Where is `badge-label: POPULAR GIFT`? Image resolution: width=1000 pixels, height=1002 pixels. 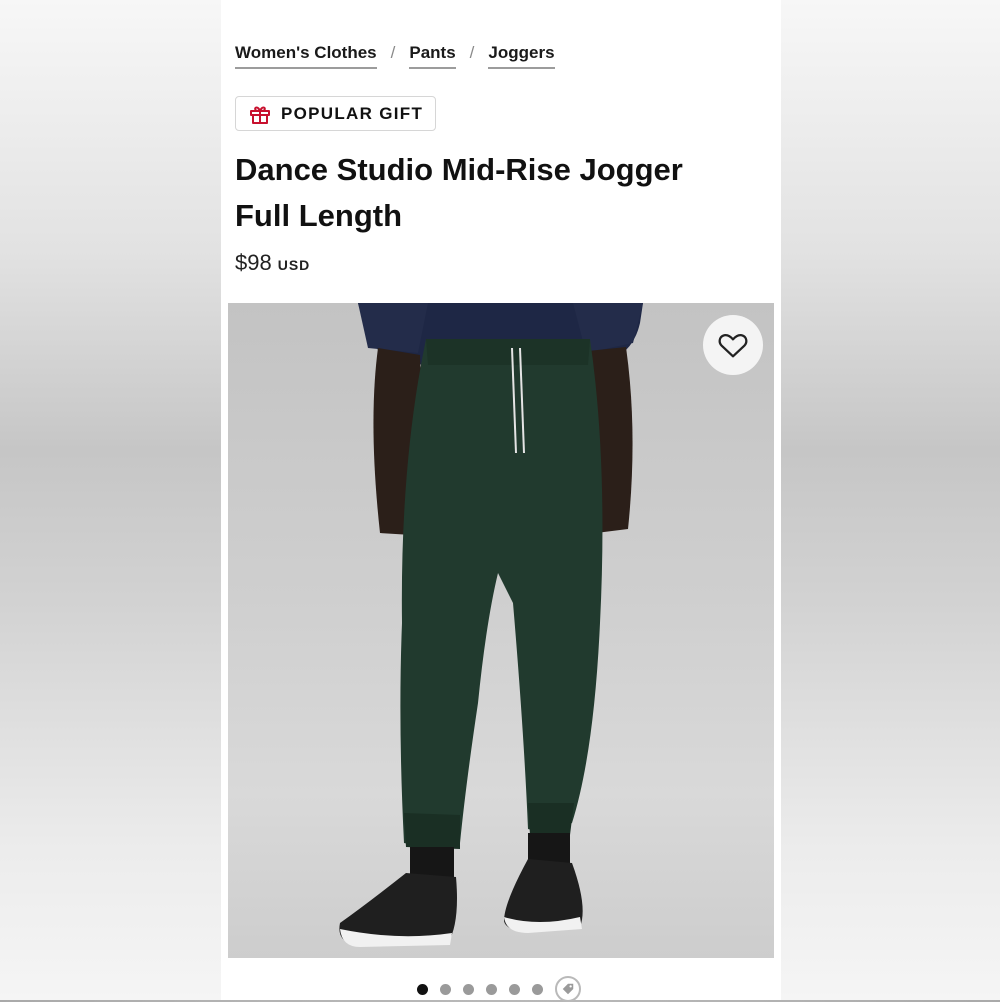
badge-label: POPULAR GIFT is located at coordinates (352, 113).